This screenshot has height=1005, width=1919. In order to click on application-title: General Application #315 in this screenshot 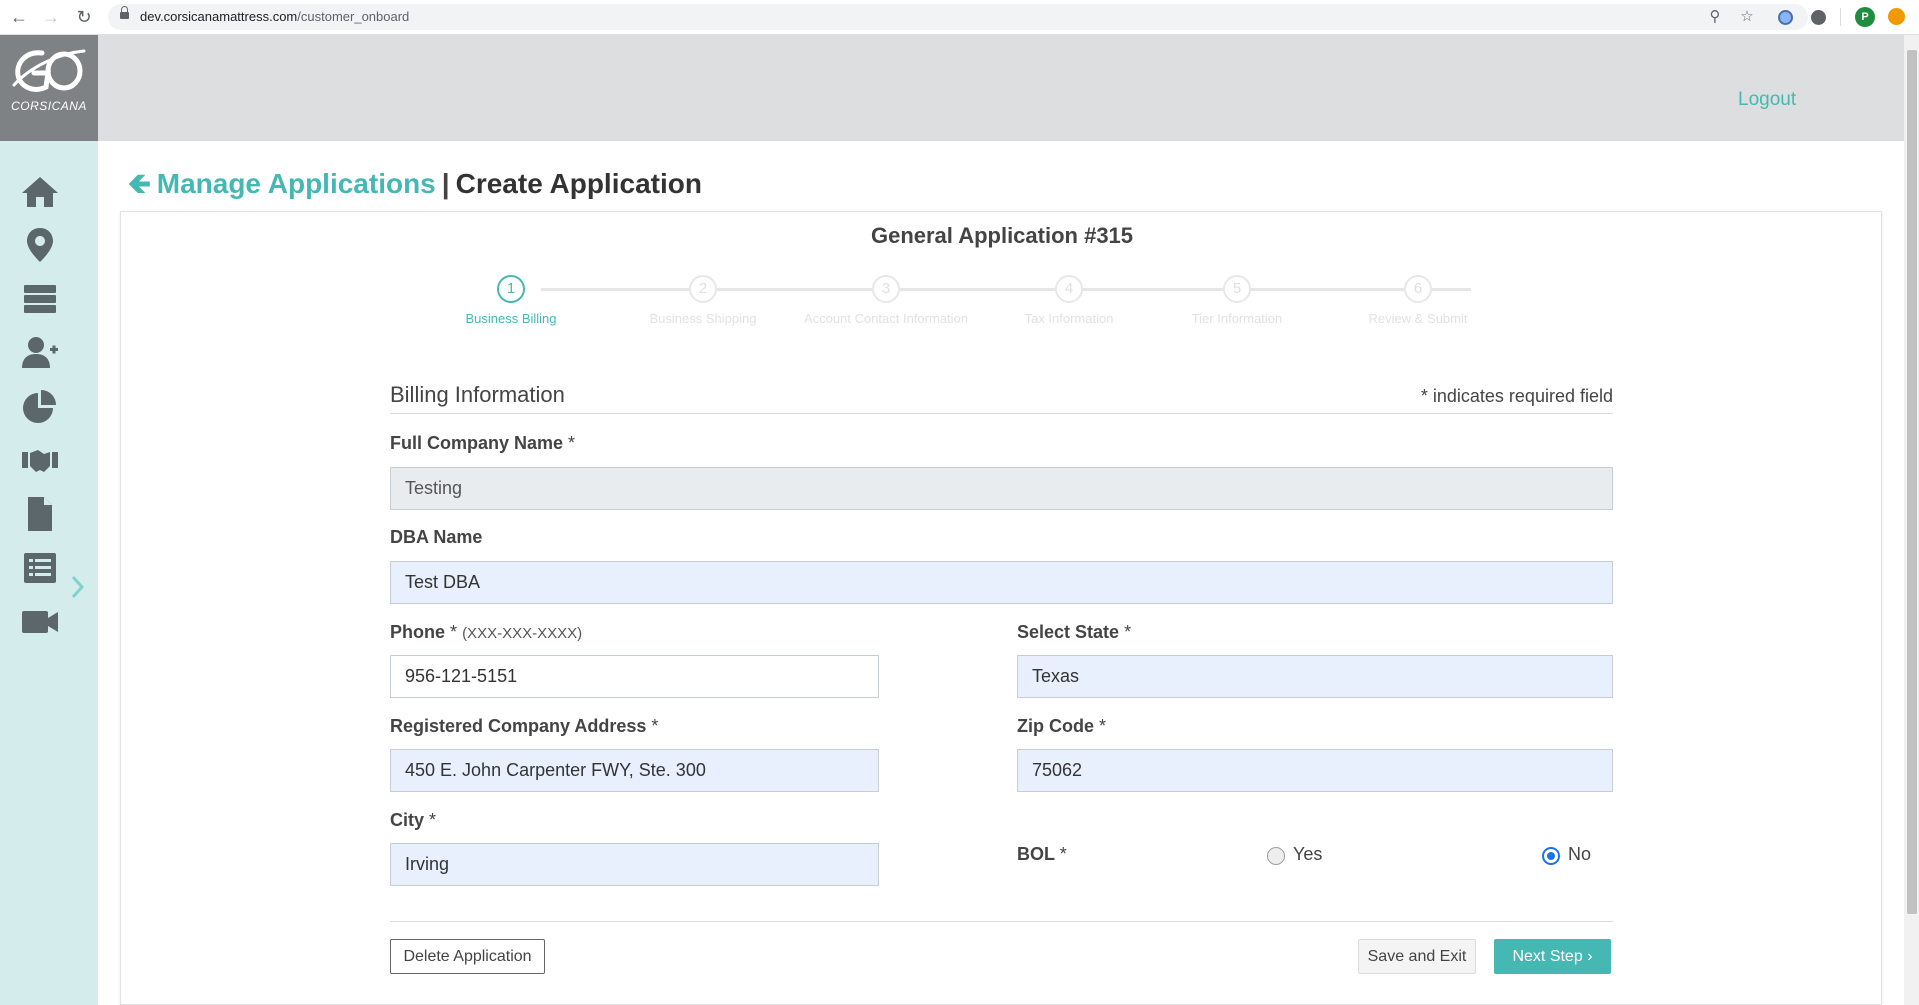, I will do `click(1002, 235)`.